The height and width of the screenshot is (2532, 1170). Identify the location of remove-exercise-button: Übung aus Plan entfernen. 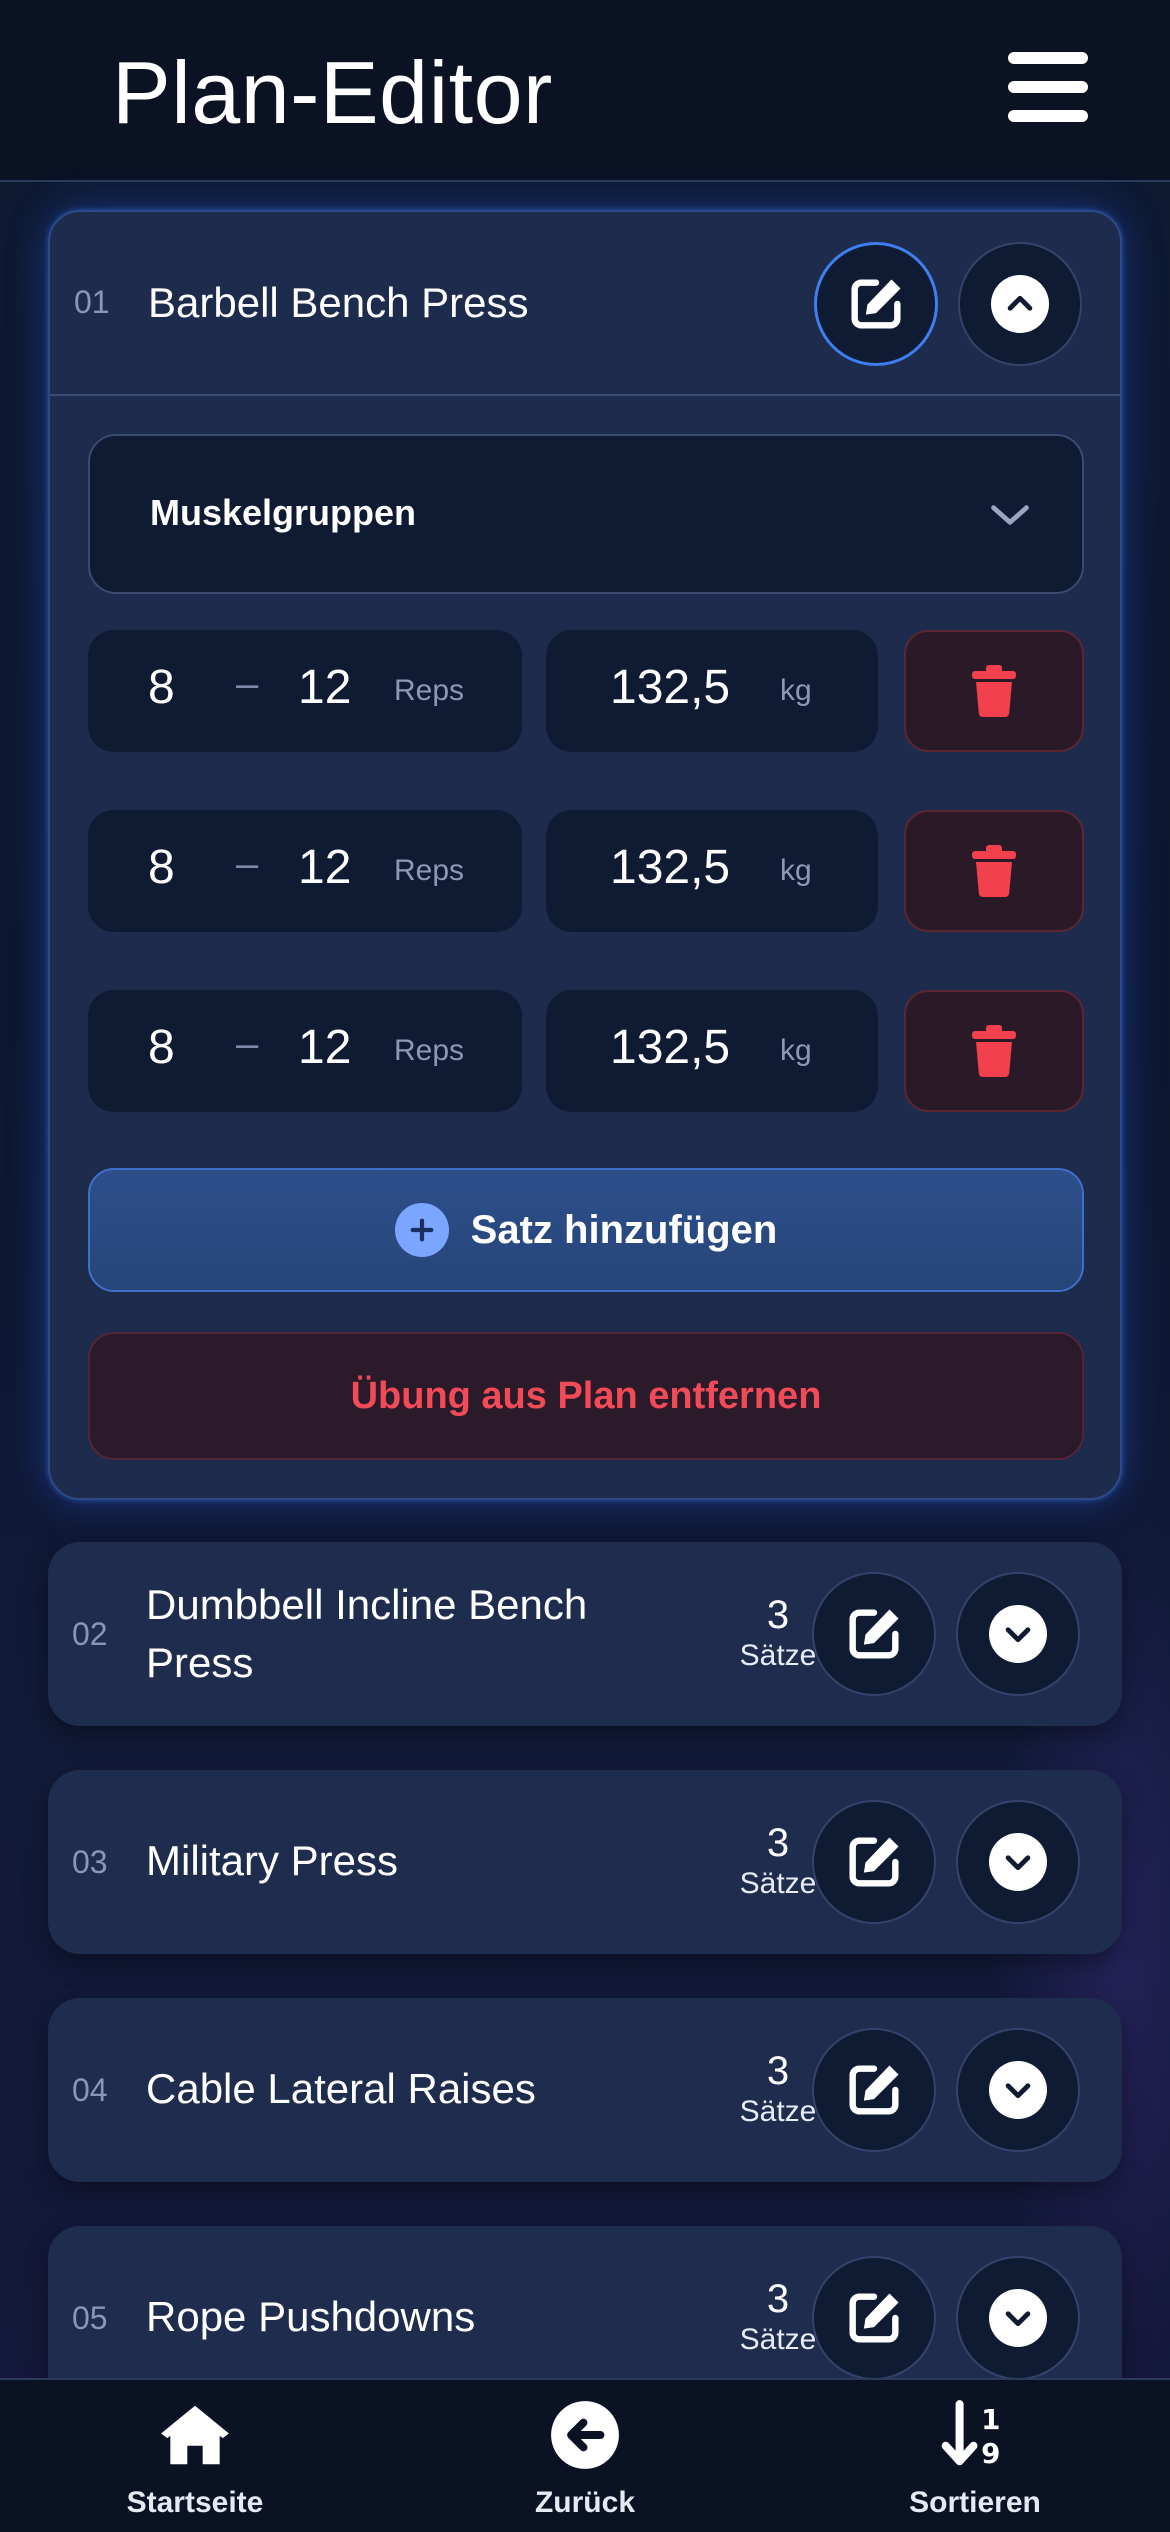
(586, 1396).